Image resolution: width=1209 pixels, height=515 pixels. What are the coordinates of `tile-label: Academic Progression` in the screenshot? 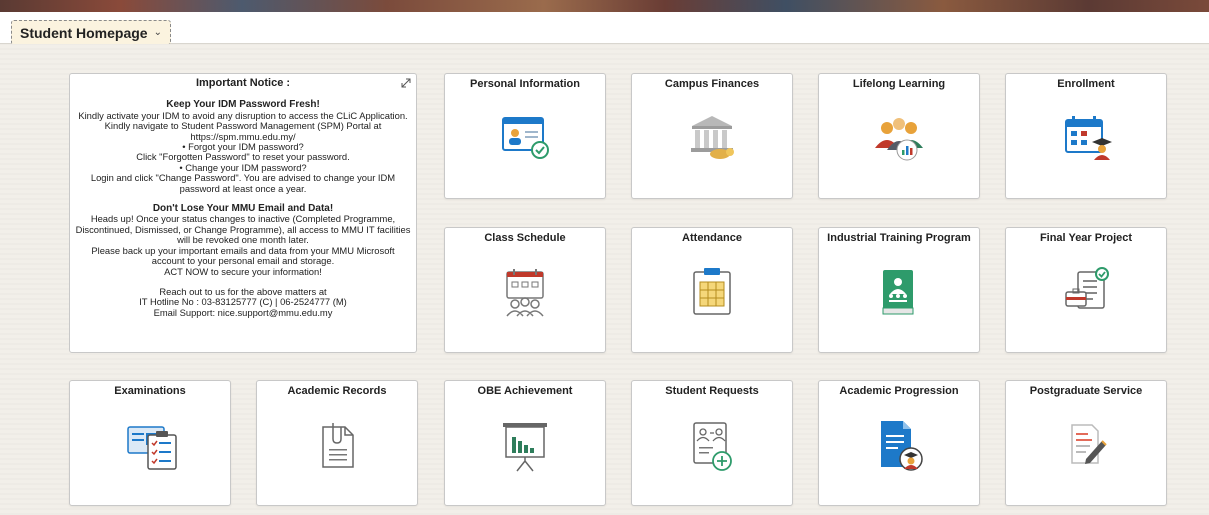 It's located at (899, 391).